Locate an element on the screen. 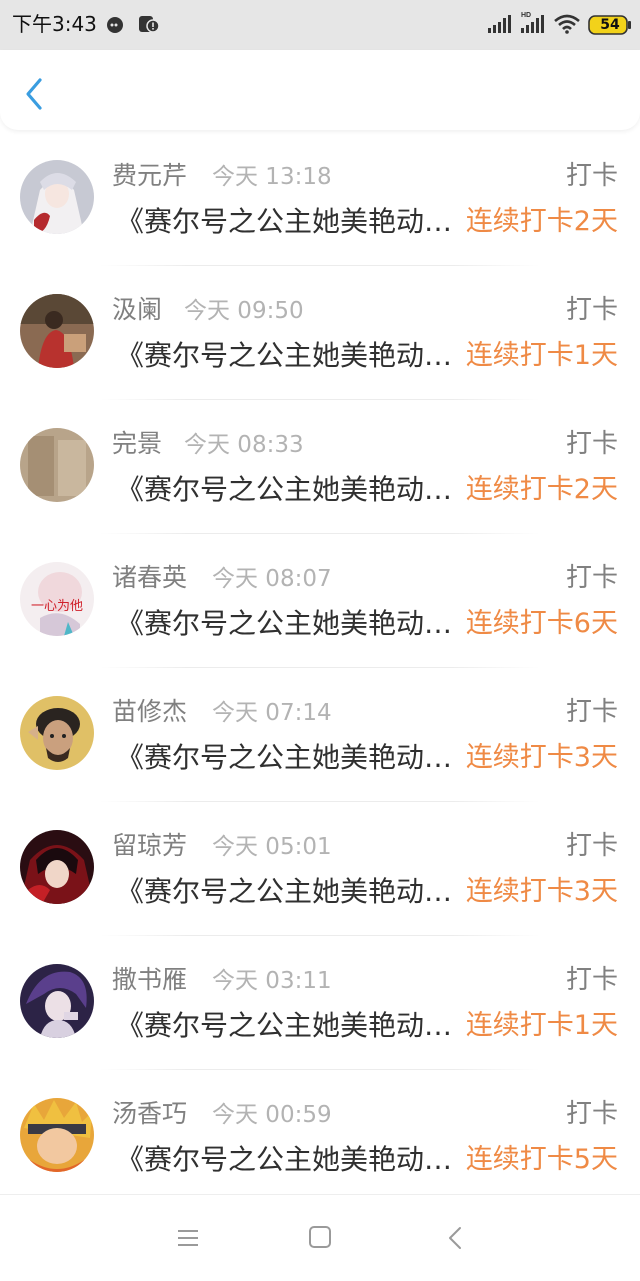  checkin-time: 今天 00:59 is located at coordinates (272, 1115).